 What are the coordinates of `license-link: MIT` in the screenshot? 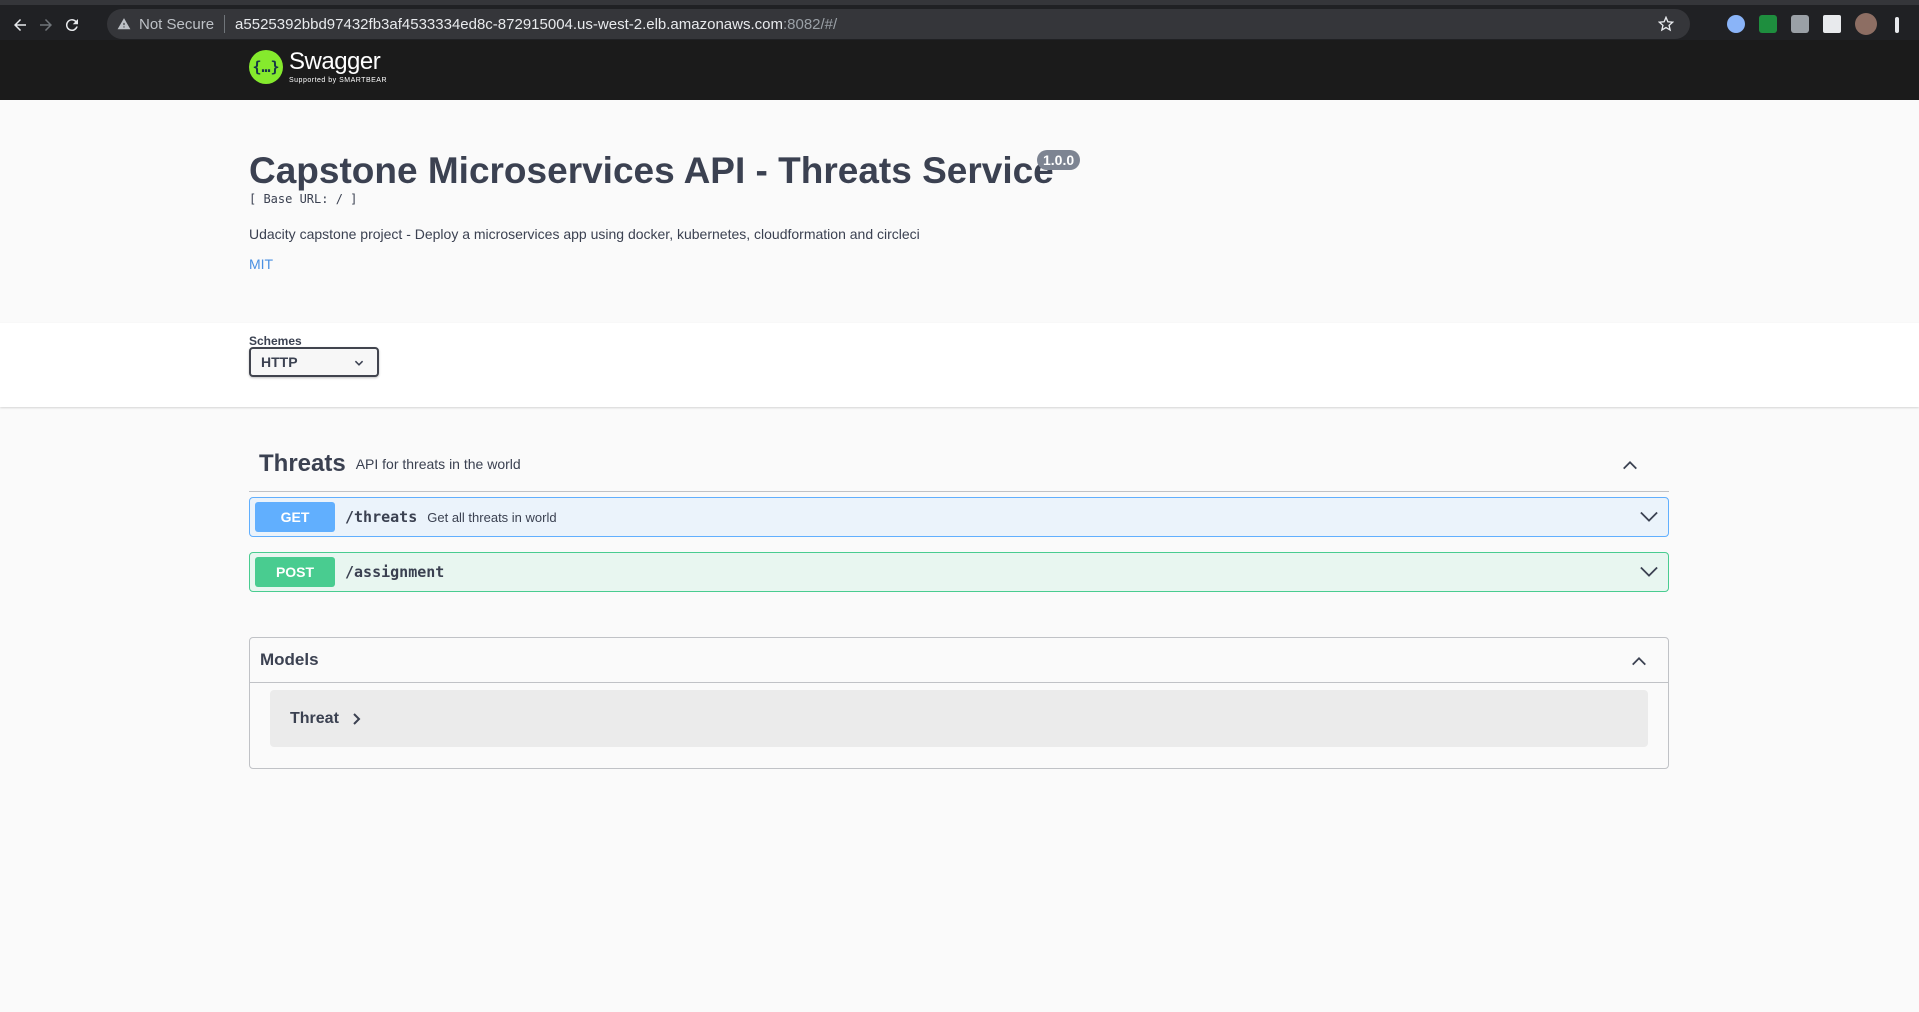 It's located at (261, 264).